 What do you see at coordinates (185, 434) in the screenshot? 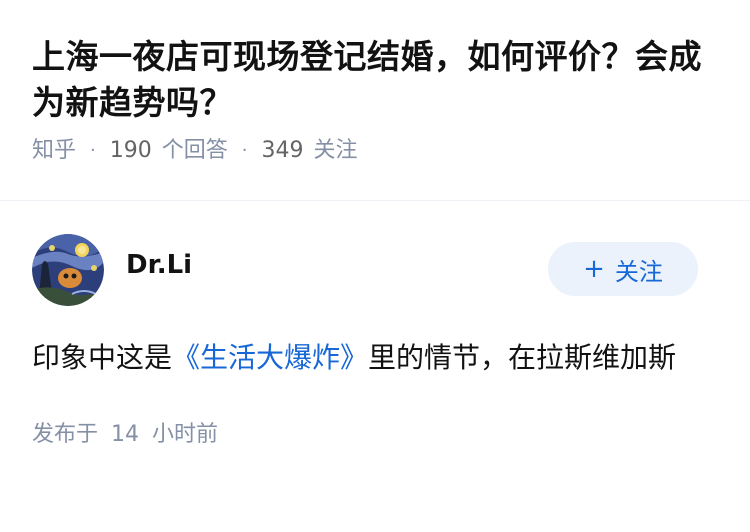
I see `time-unit: 小时前` at bounding box center [185, 434].